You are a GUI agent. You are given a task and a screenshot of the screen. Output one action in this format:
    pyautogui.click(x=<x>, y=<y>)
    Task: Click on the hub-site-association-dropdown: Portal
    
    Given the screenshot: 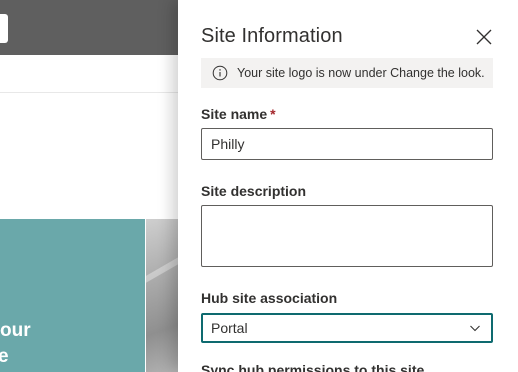 What is the action you would take?
    pyautogui.click(x=347, y=328)
    